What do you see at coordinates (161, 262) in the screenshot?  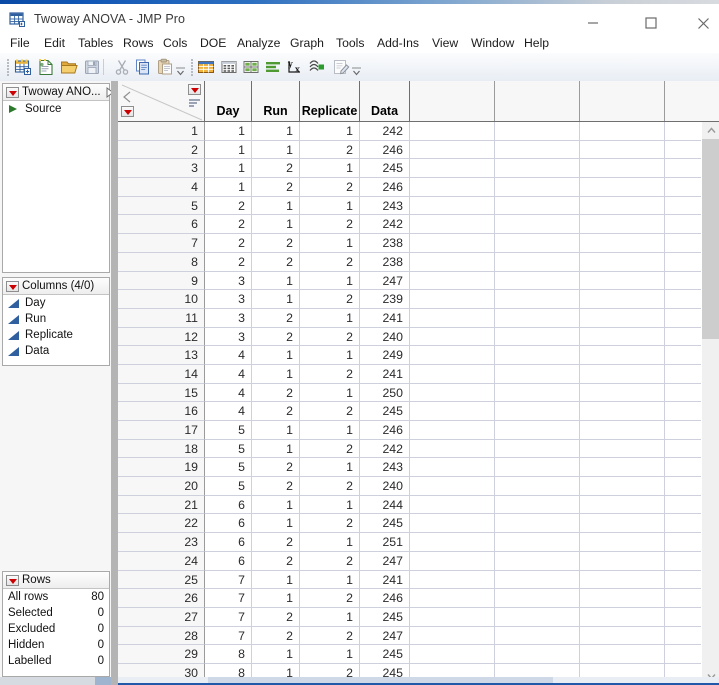 I see `row-number-cell: 8` at bounding box center [161, 262].